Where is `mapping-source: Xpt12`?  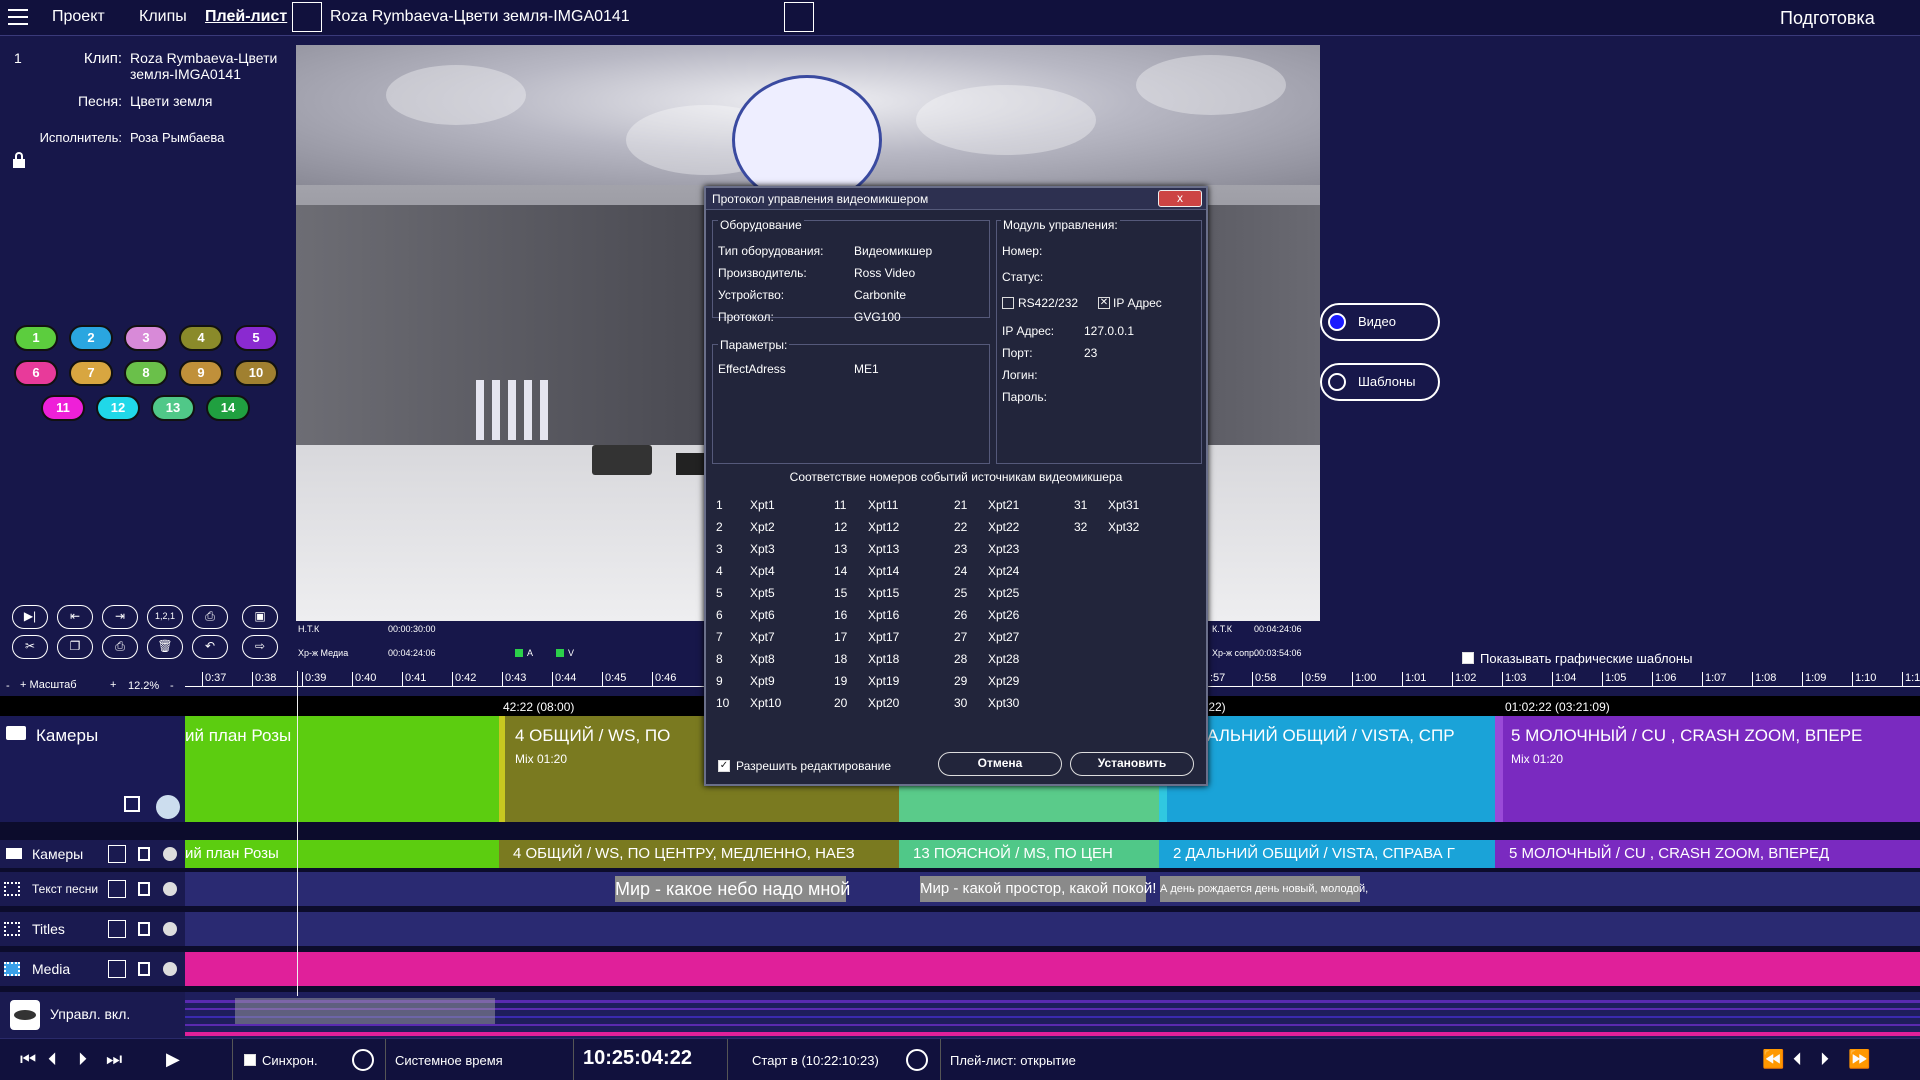 mapping-source: Xpt12 is located at coordinates (883, 527).